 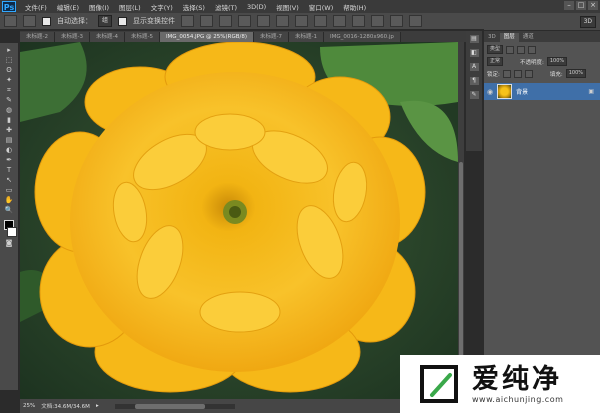 I want to click on pen-tool-icon: ✒, so click(x=9, y=160).